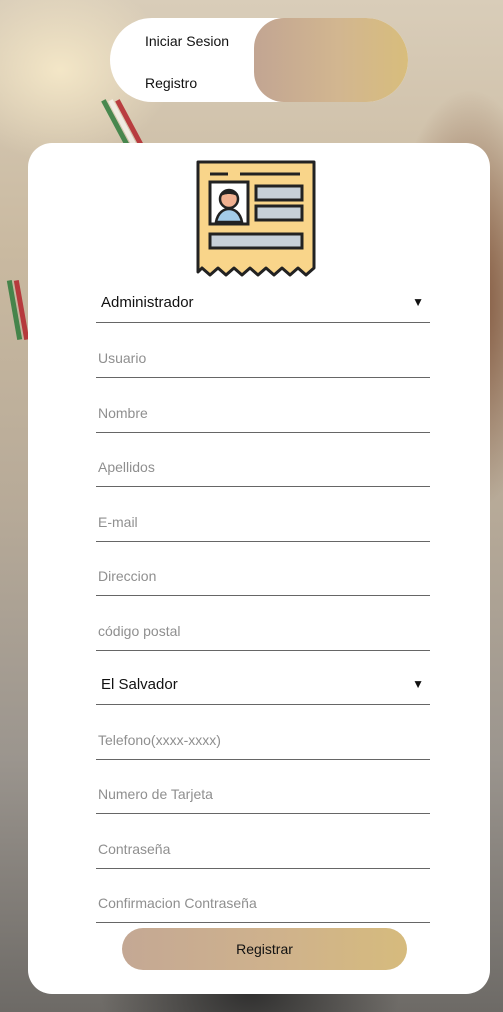  I want to click on country-select: El Salvador ▼, so click(263, 683).